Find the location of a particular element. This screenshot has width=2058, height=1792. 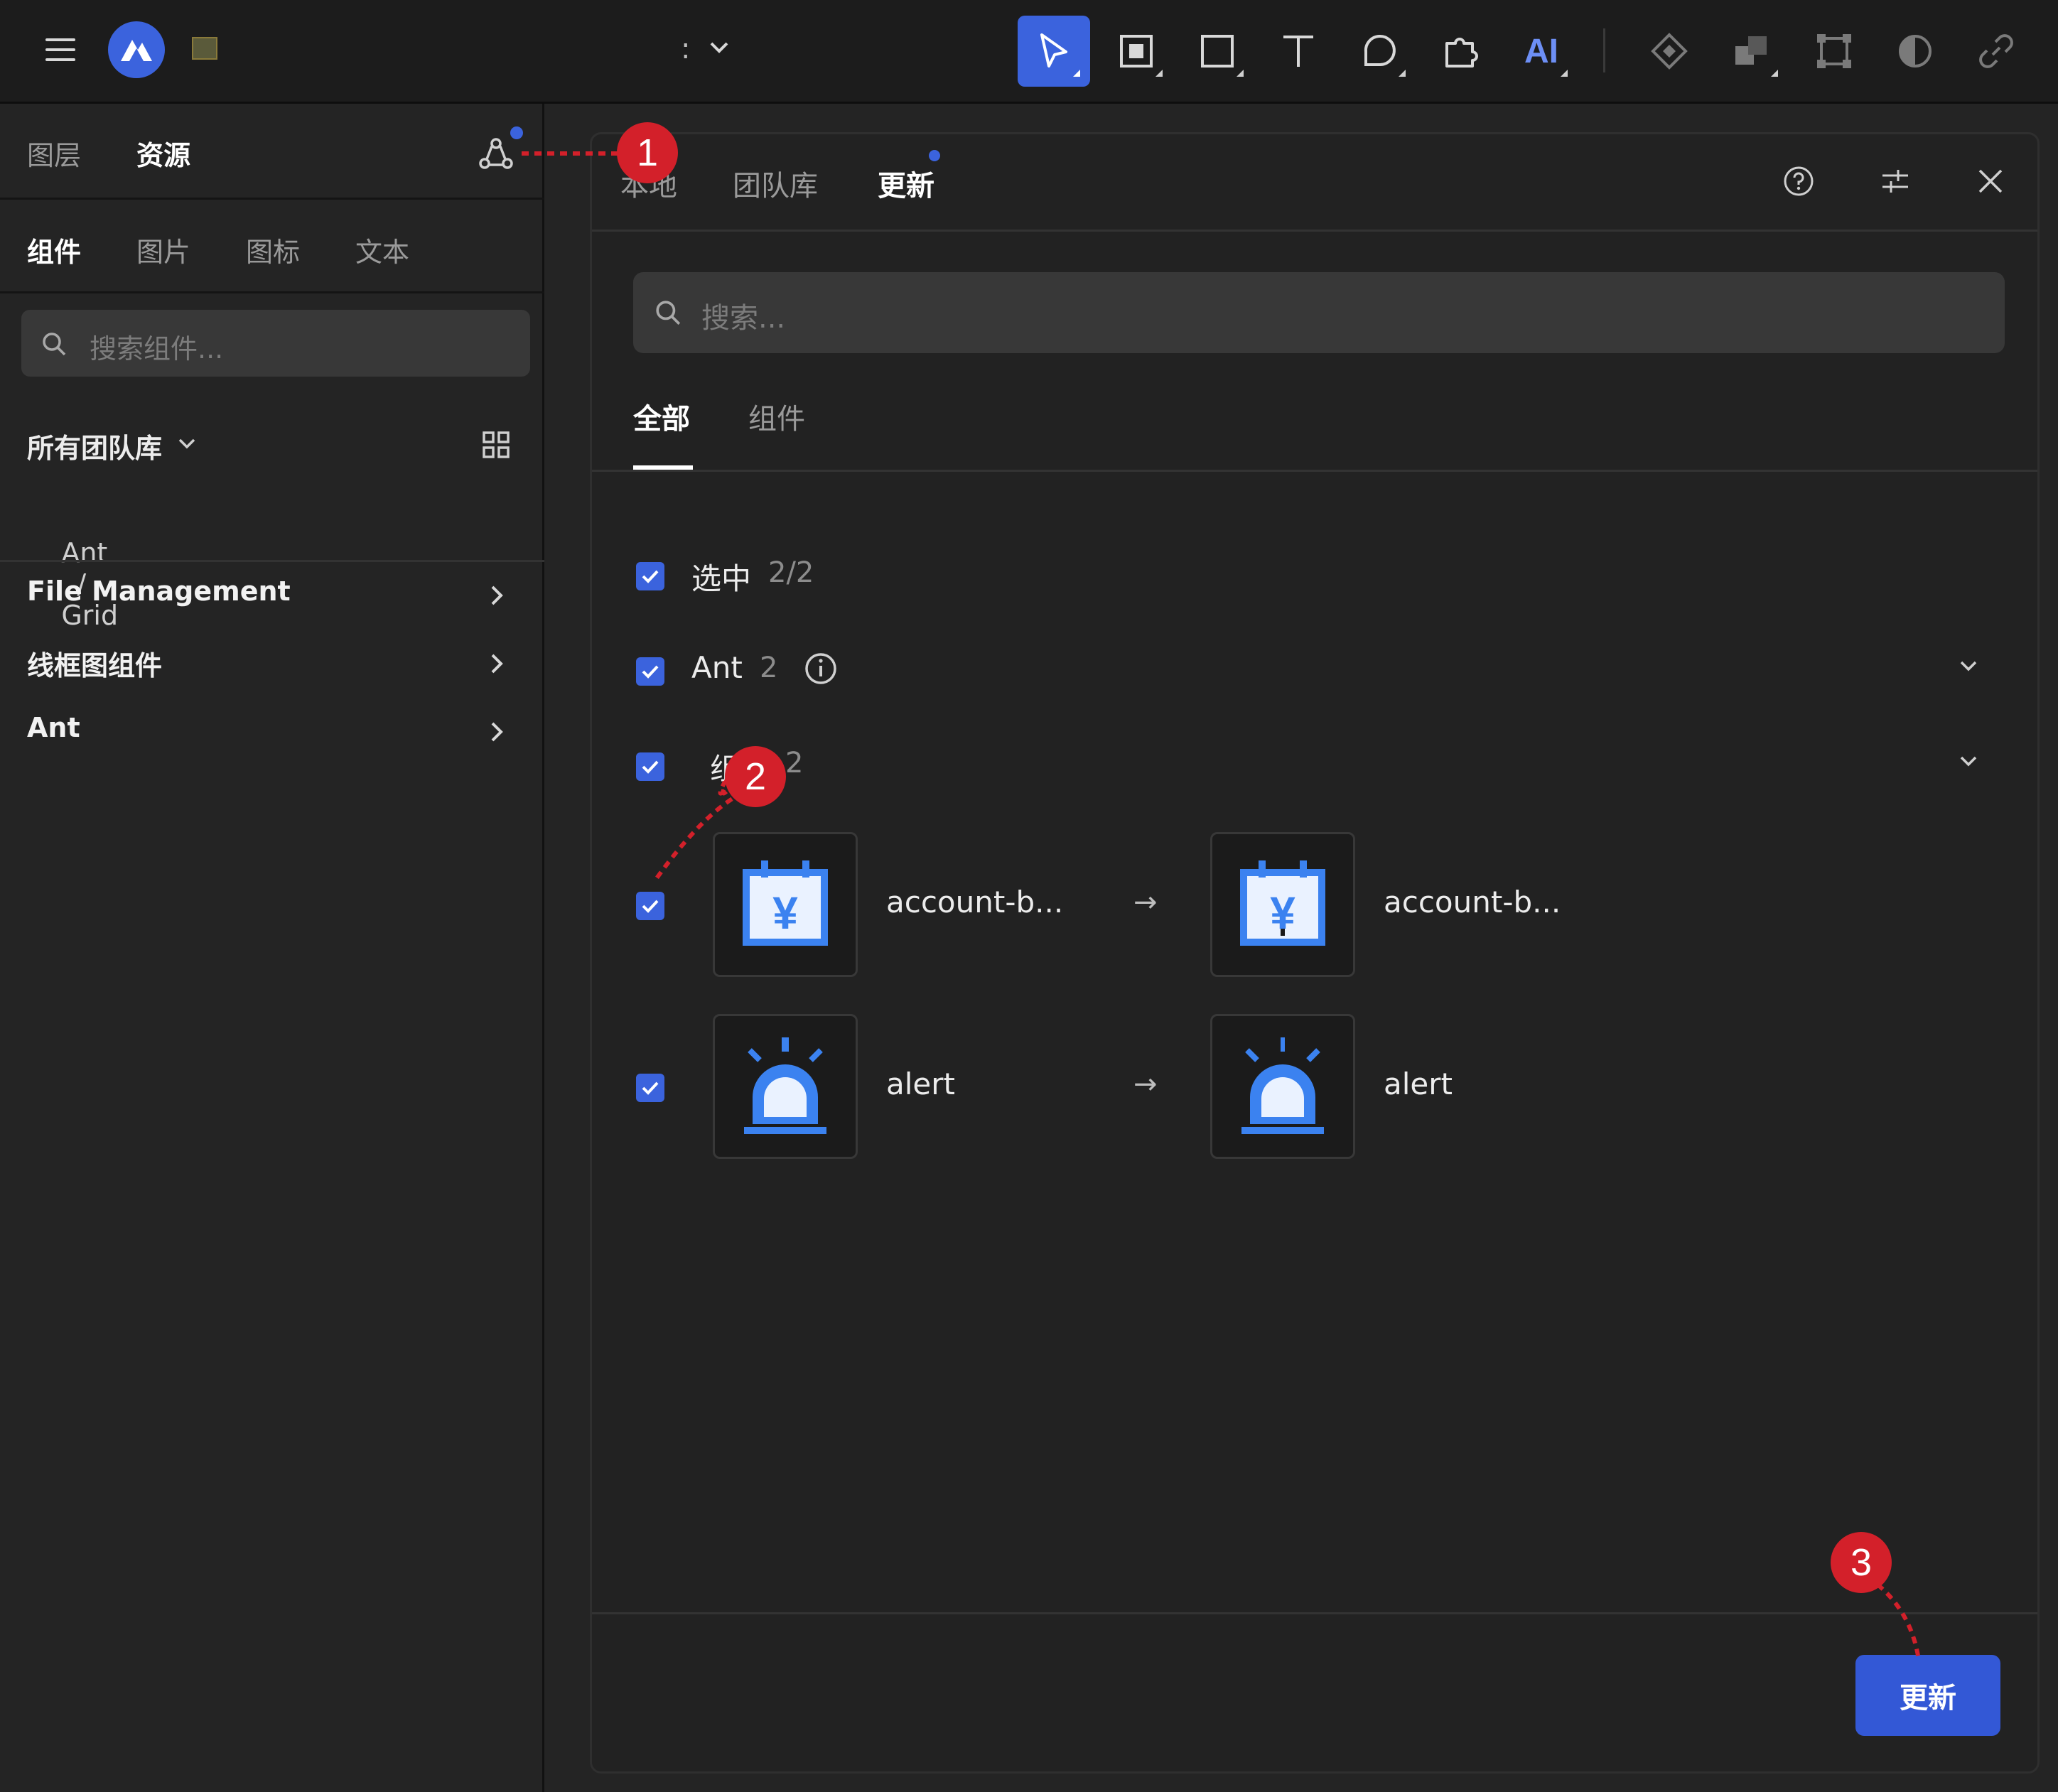

annotation-marker-1: 1 is located at coordinates (647, 152).